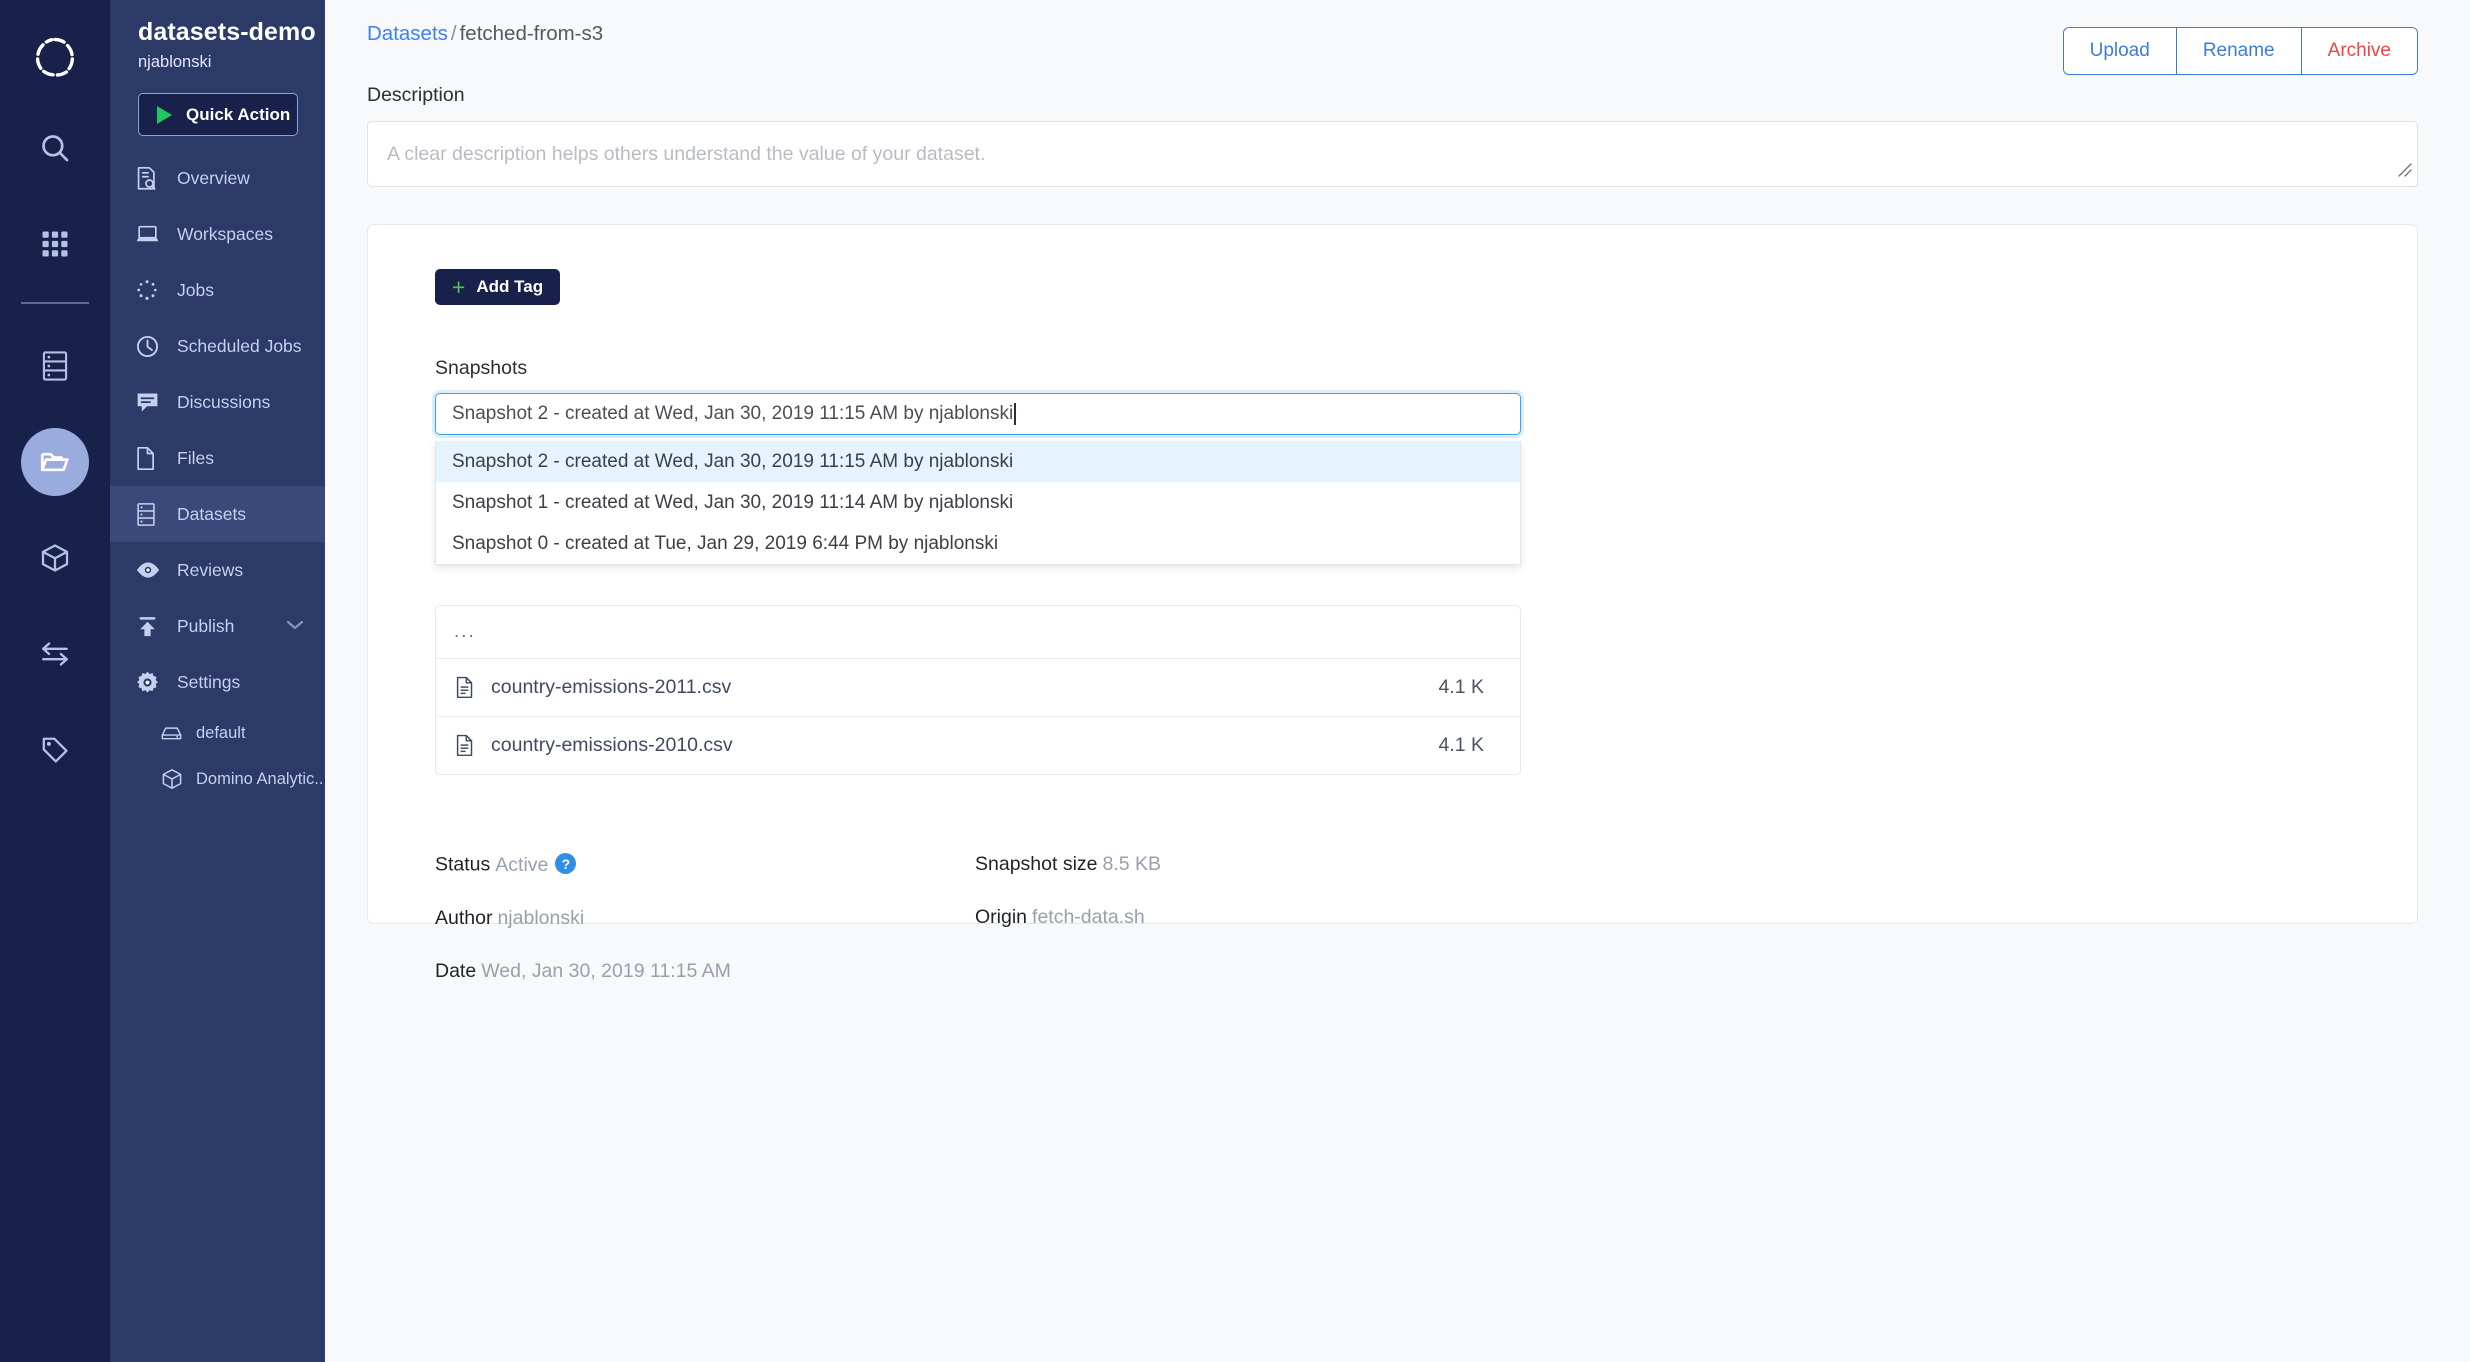 The width and height of the screenshot is (2470, 1362). I want to click on rail-item-data, so click(55, 366).